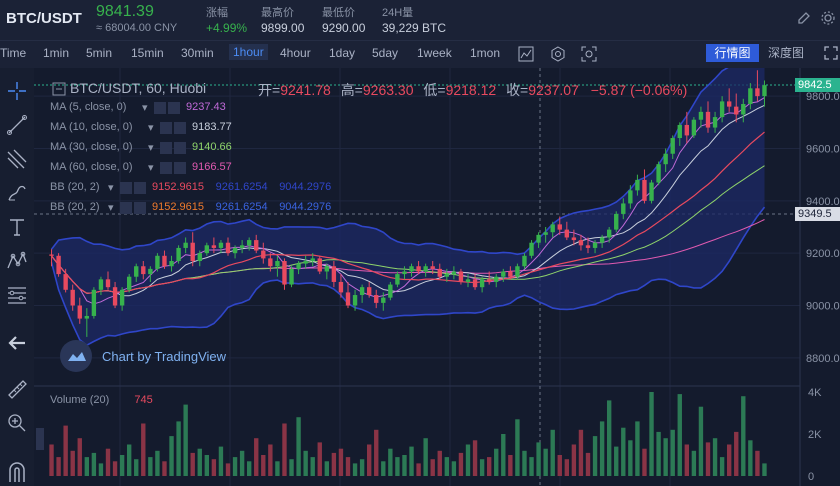  What do you see at coordinates (17, 389) in the screenshot?
I see `ruler-icon` at bounding box center [17, 389].